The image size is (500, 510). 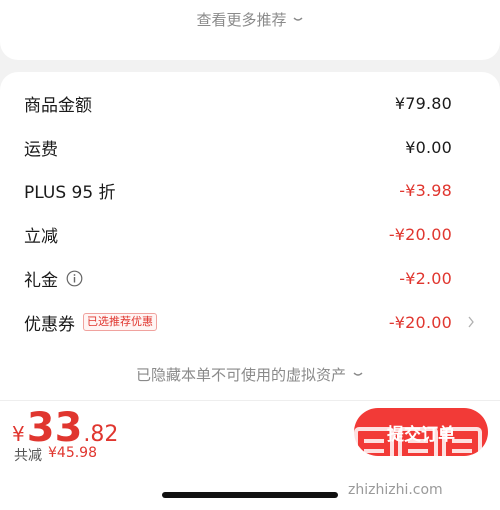 I want to click on row-label: 礼金, so click(x=41, y=280).